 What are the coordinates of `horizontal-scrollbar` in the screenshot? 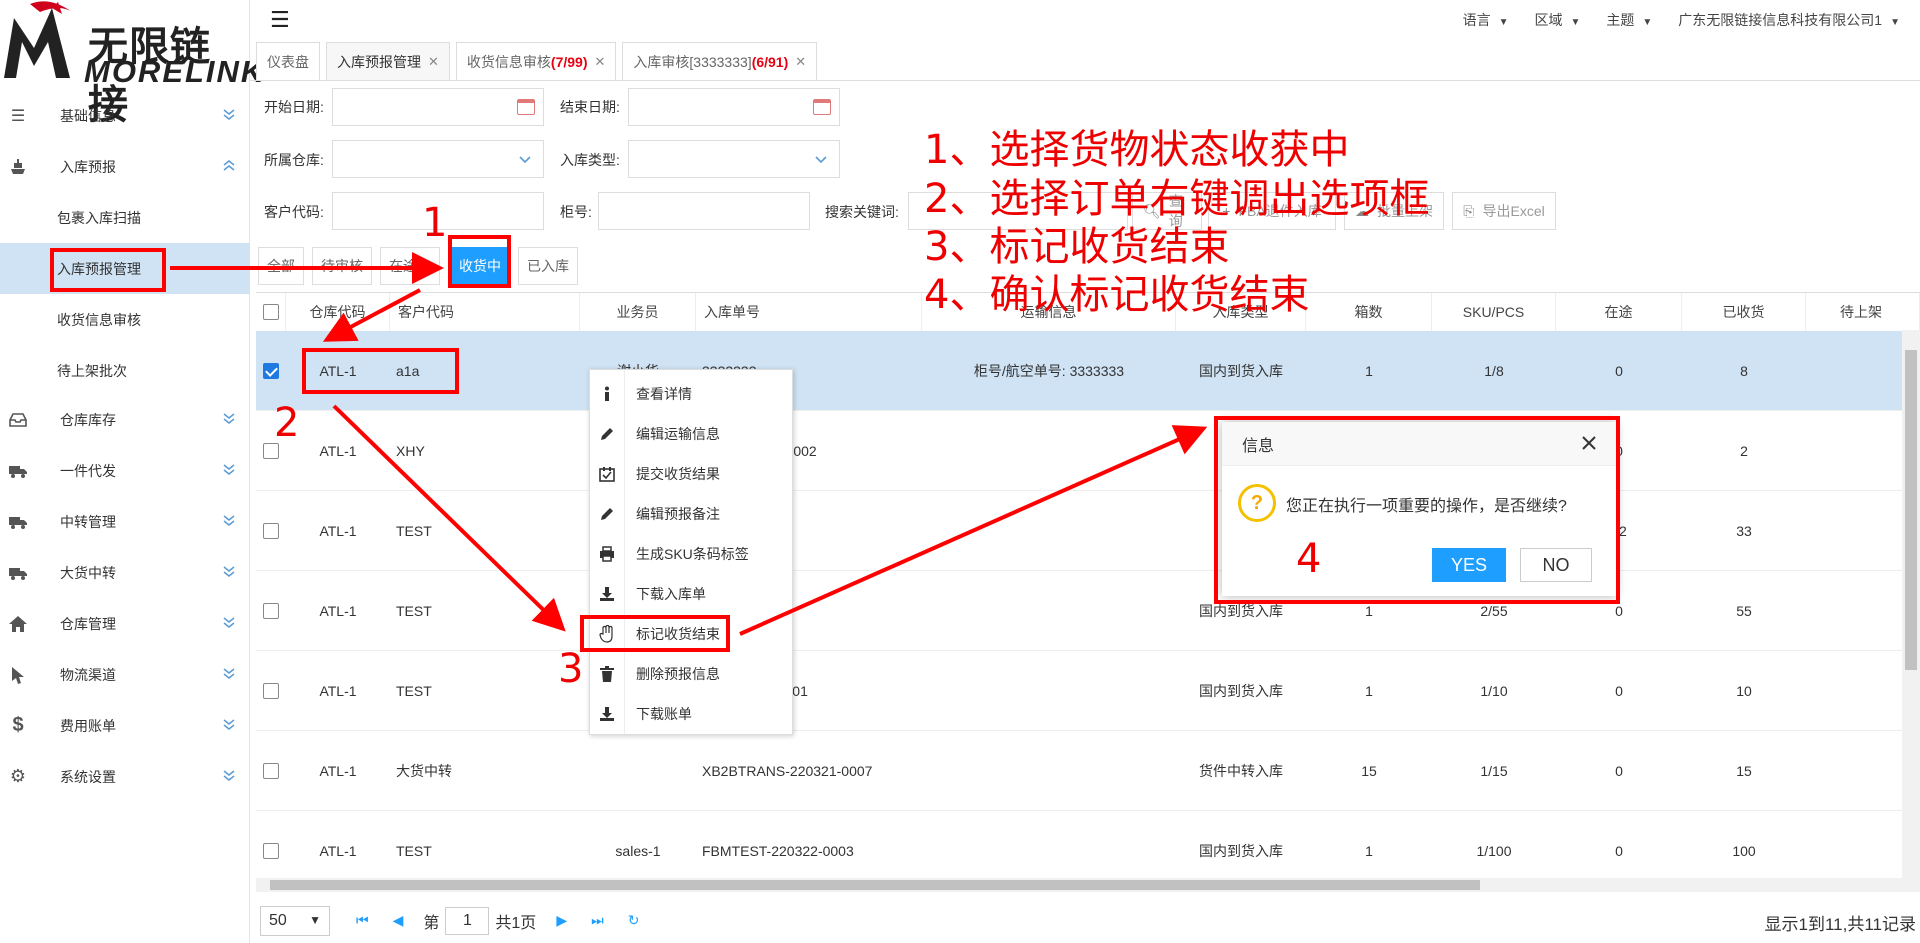 It's located at (1088, 885).